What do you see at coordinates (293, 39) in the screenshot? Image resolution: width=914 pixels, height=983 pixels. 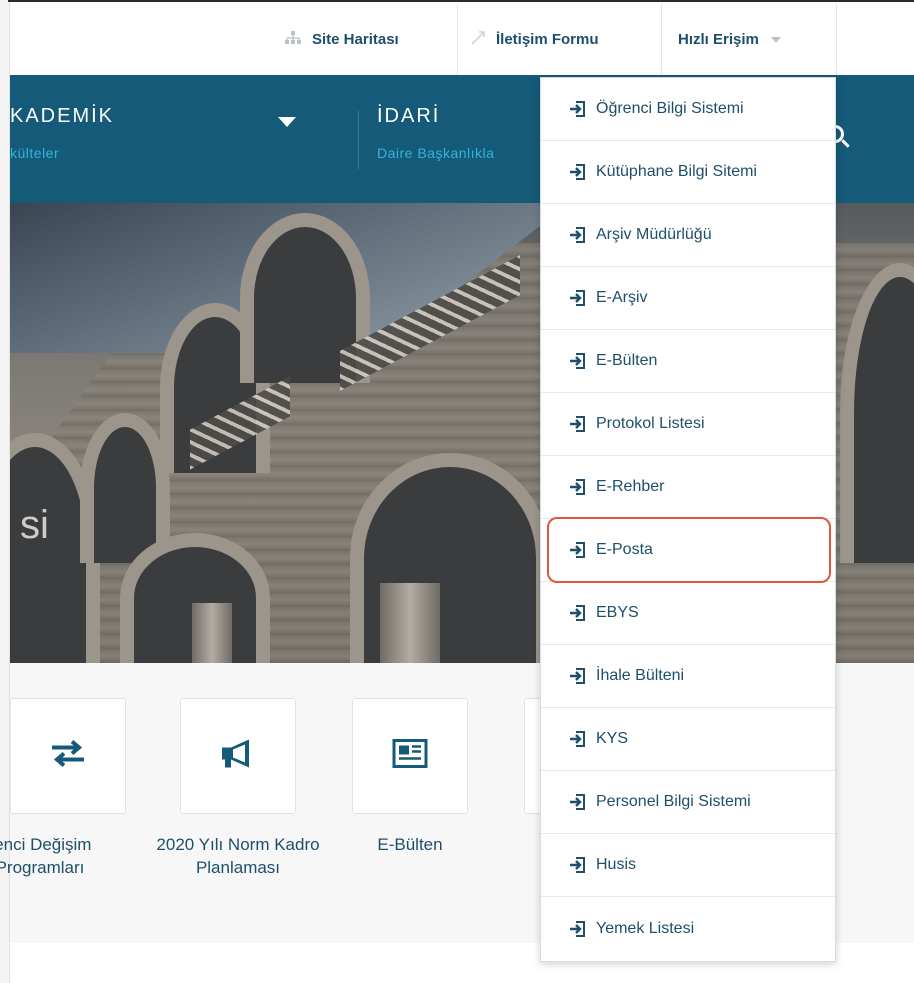 I see `sitemap-icon` at bounding box center [293, 39].